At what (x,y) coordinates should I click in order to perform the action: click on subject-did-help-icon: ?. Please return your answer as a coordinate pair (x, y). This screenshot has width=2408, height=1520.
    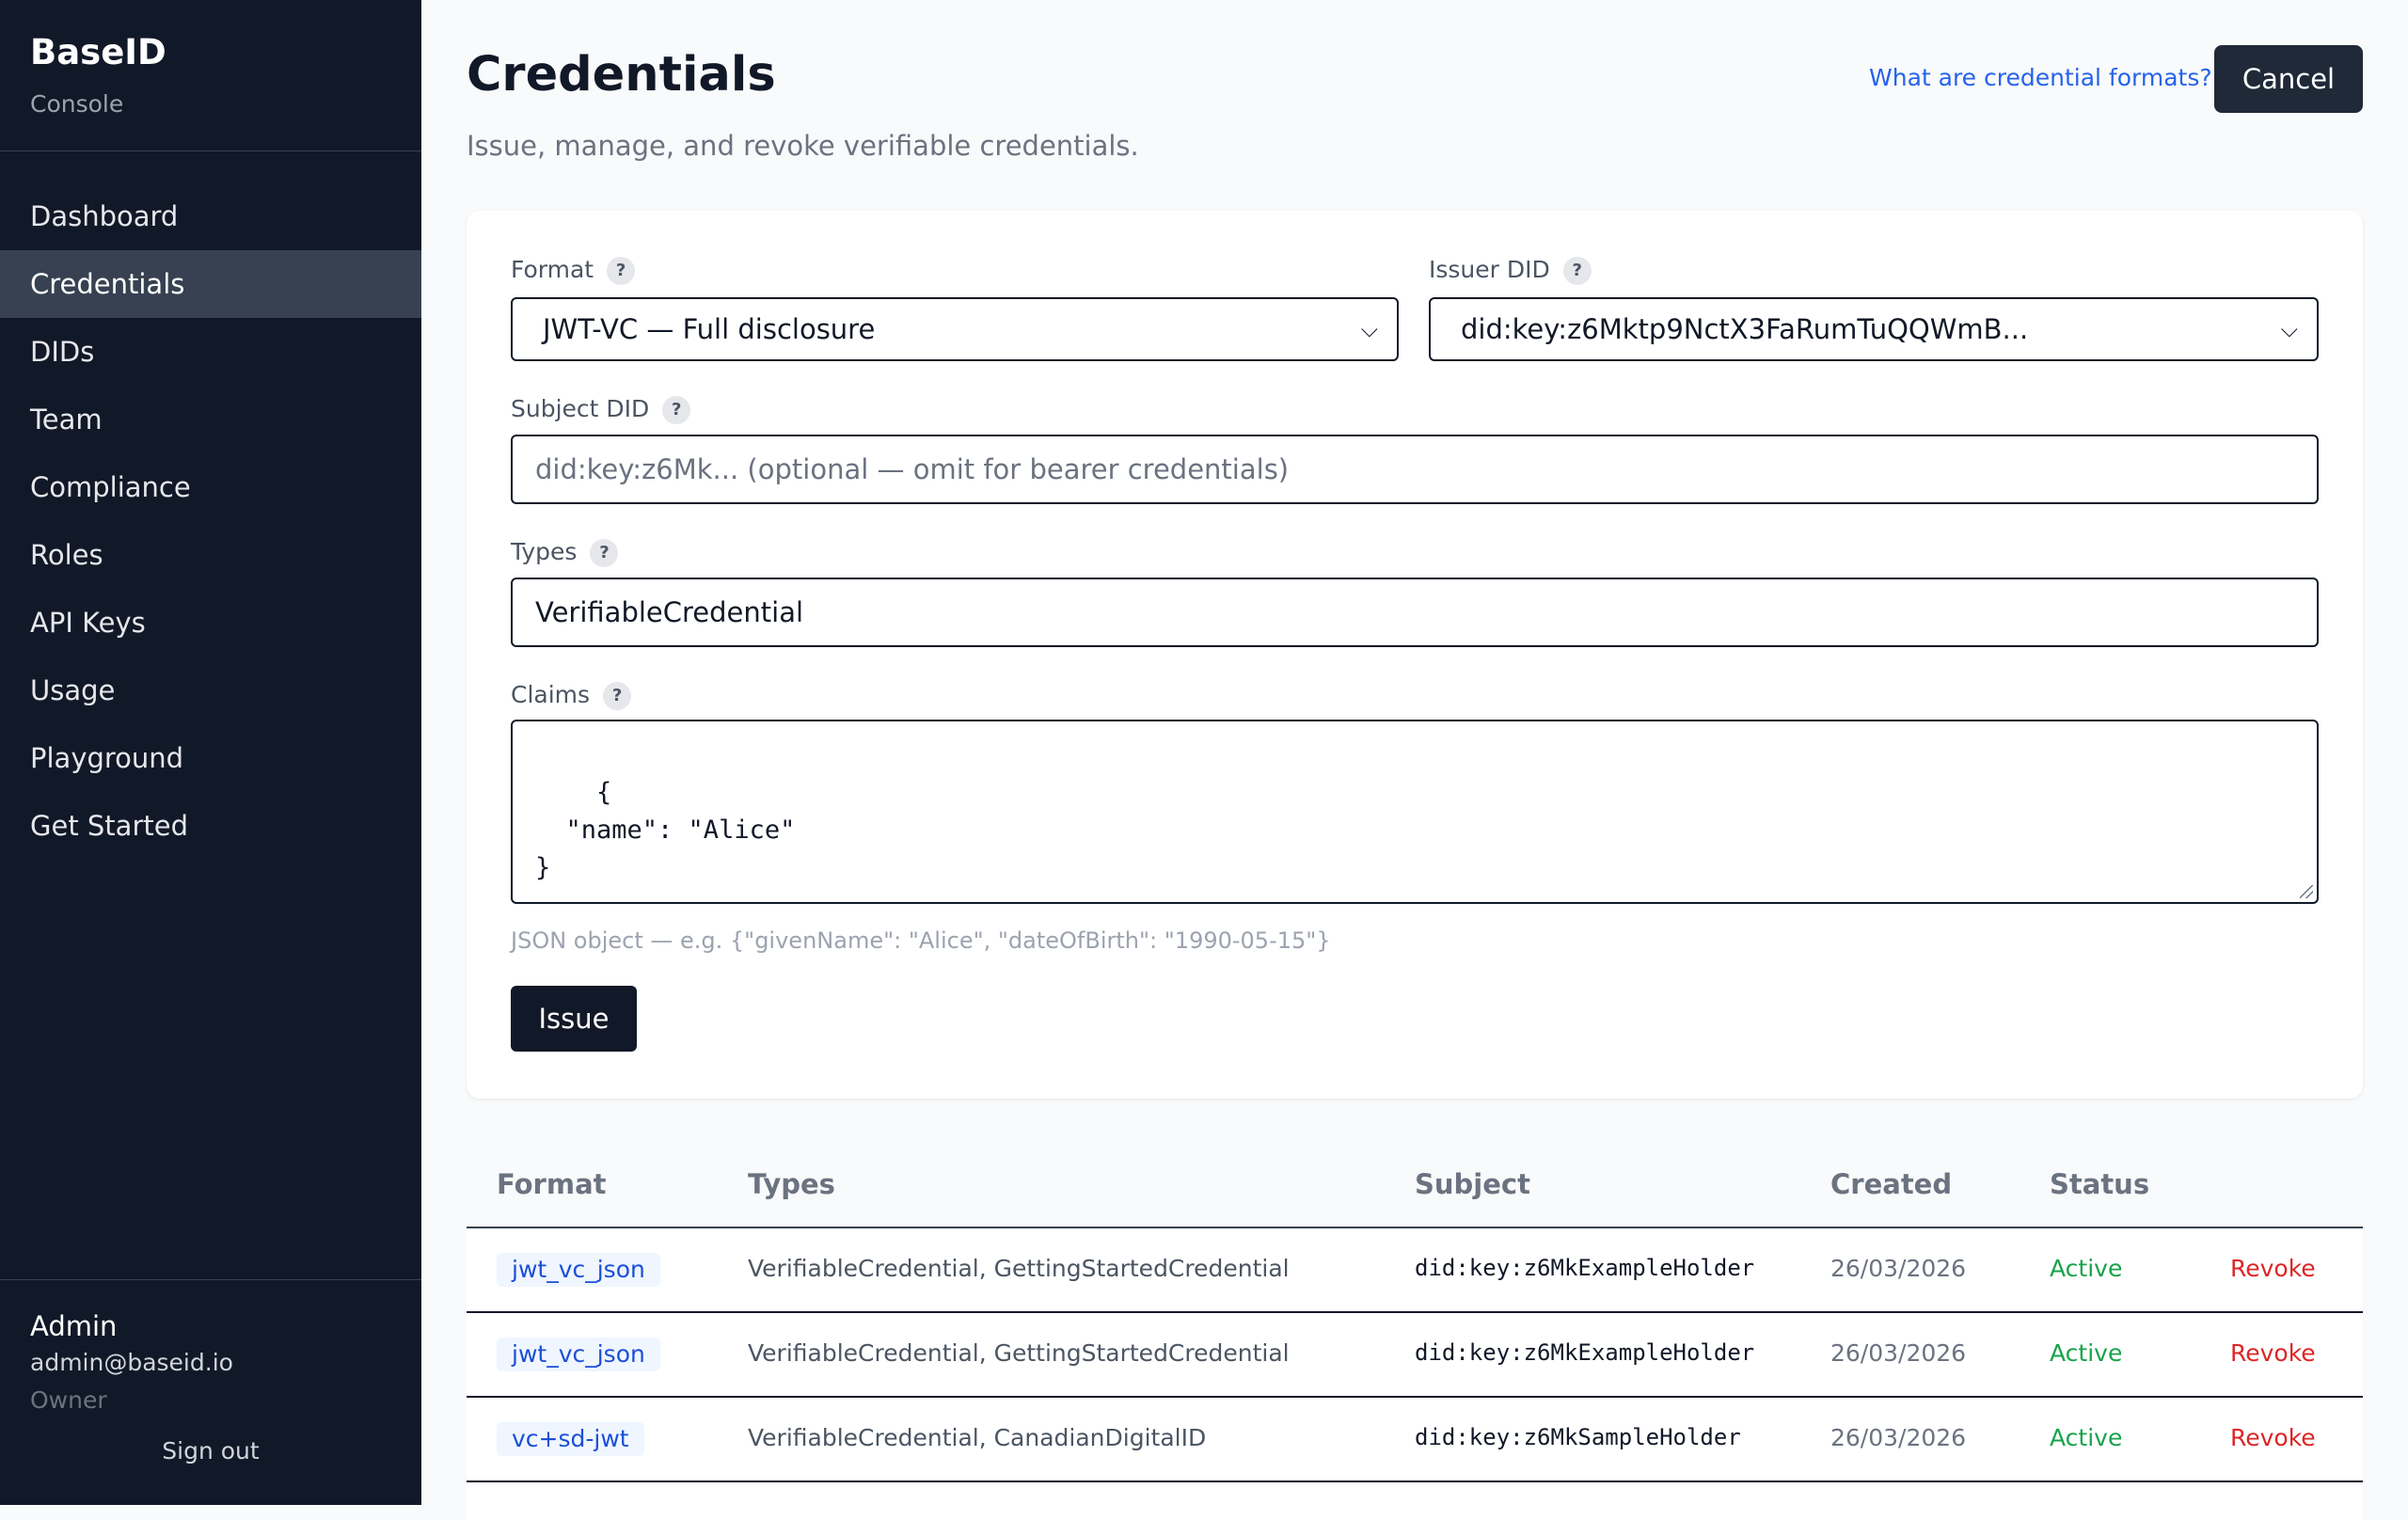
    Looking at the image, I should click on (677, 410).